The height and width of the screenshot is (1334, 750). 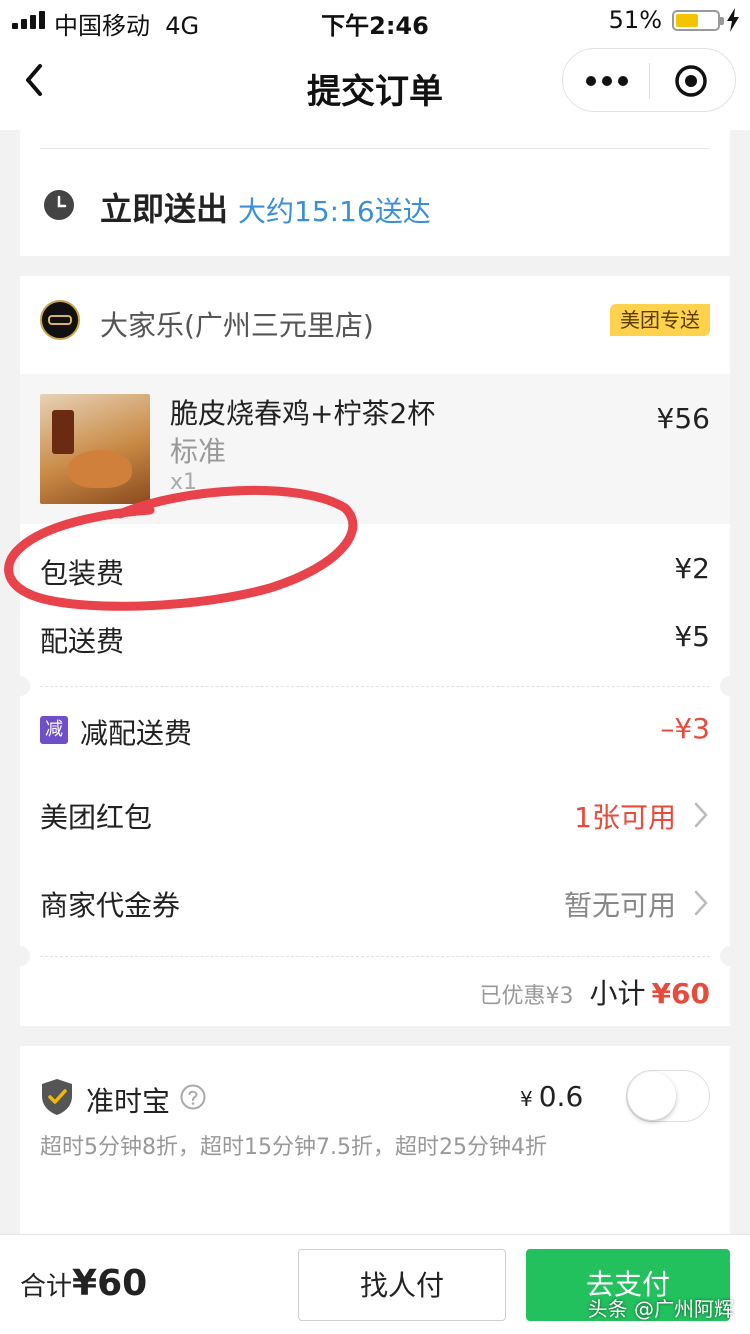 I want to click on delivery-badge: 美团专送, so click(x=660, y=320).